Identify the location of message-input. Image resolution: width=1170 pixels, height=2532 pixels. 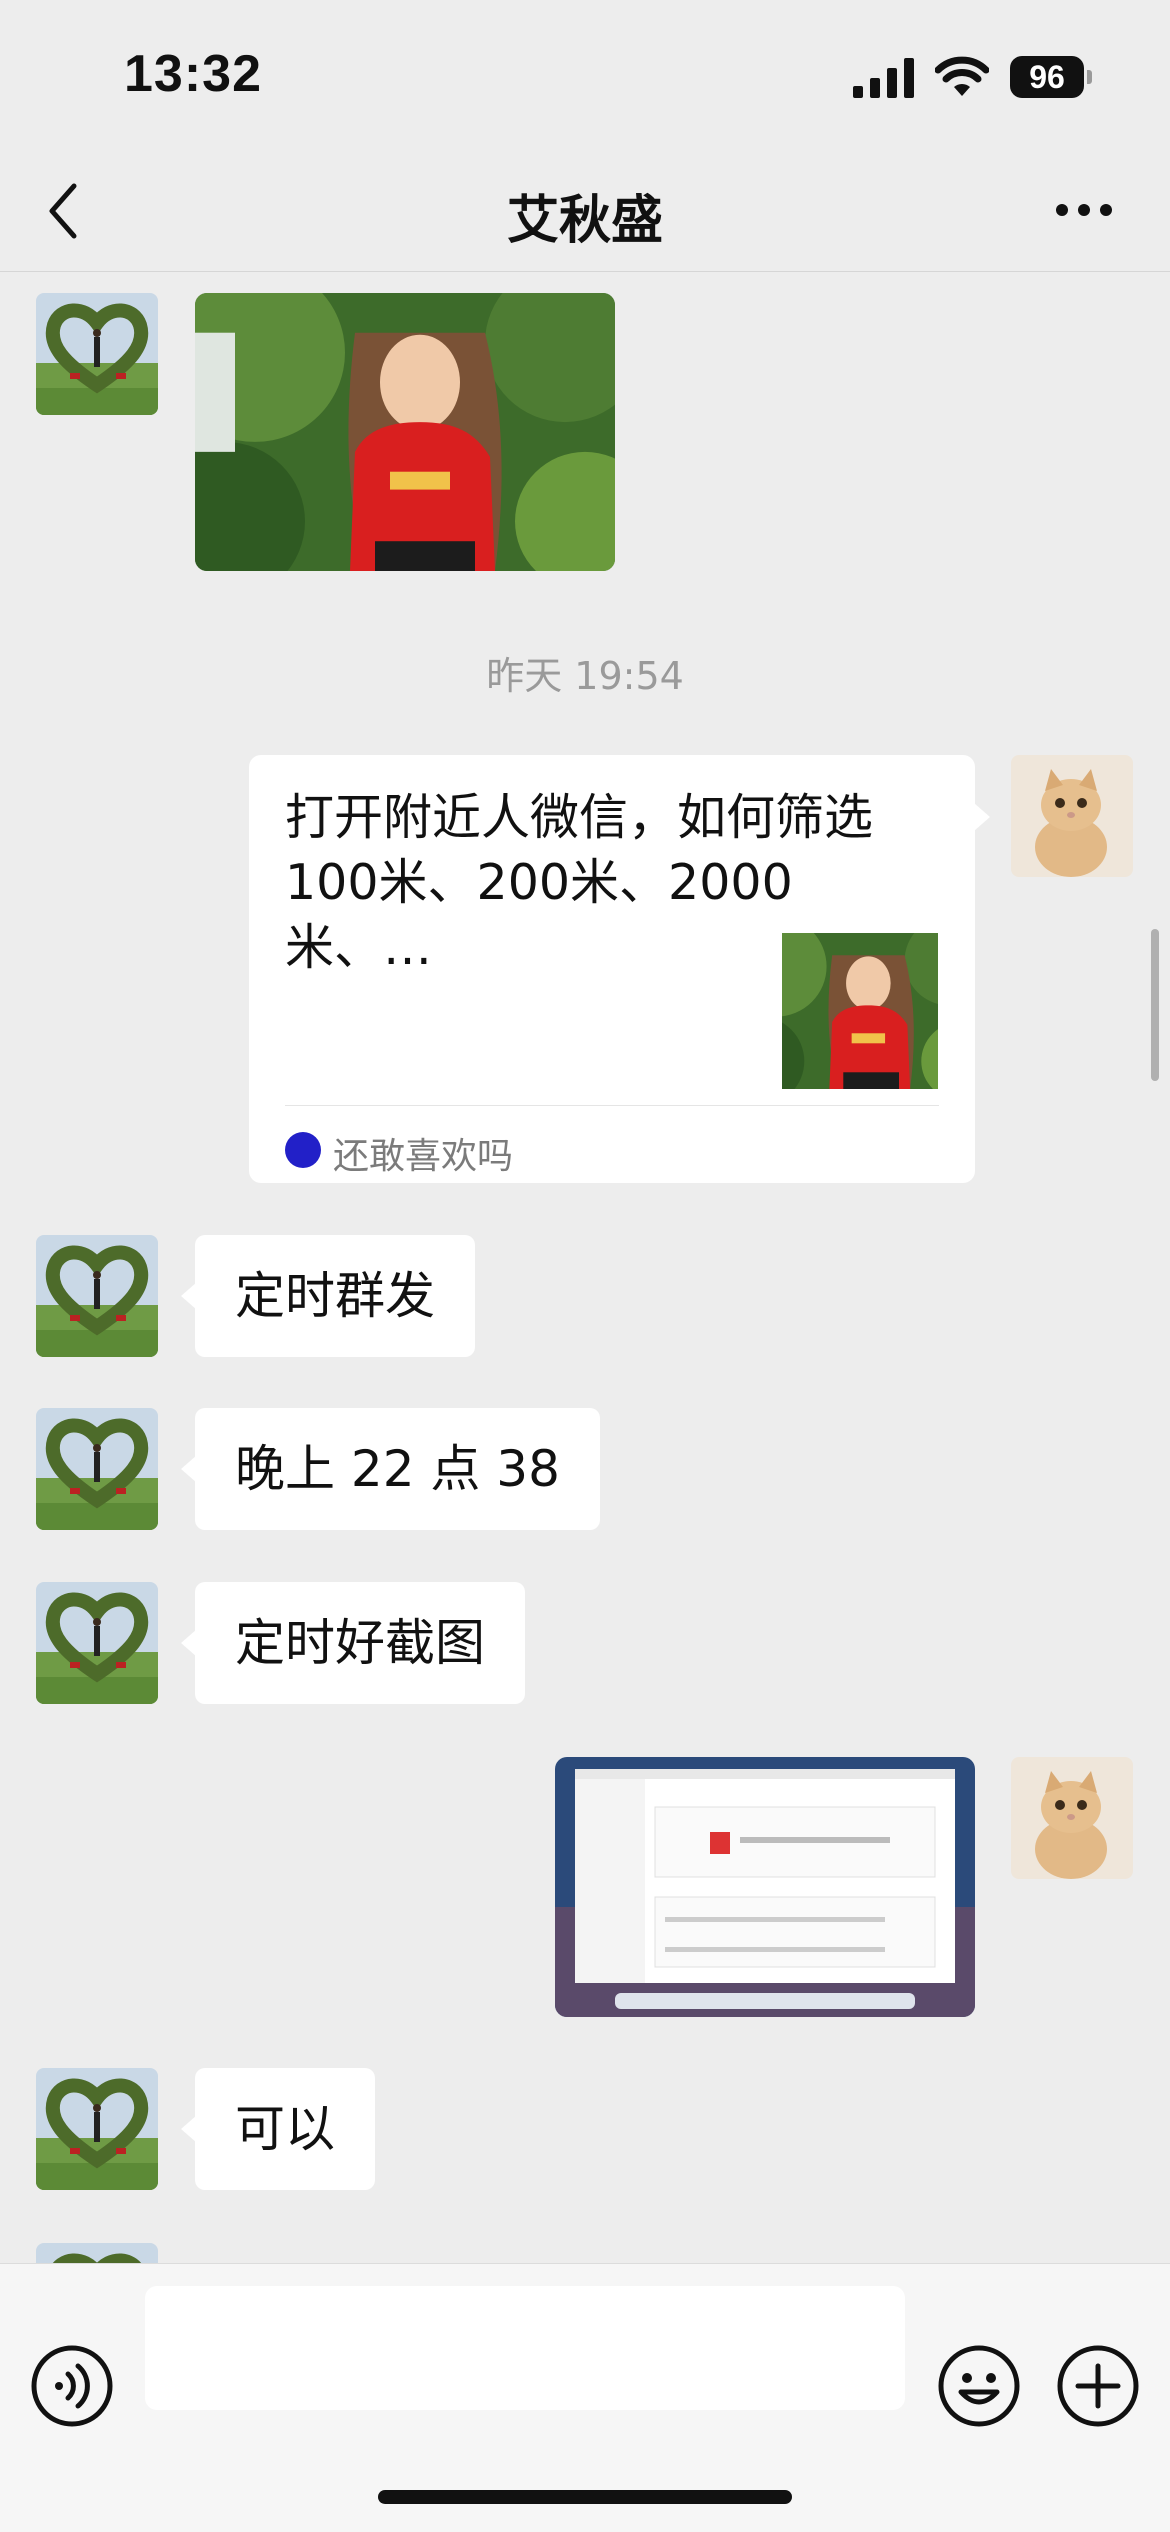
(525, 2348).